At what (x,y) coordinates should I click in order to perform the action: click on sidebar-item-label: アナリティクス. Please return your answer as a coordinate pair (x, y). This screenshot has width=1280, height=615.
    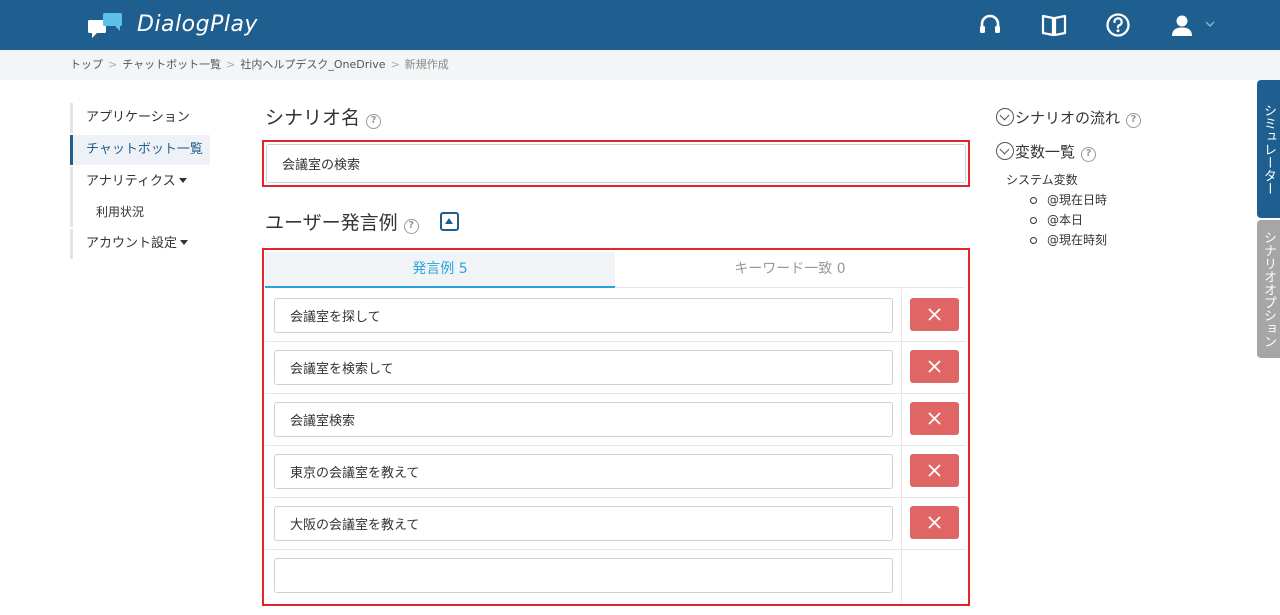
    Looking at the image, I should click on (131, 181).